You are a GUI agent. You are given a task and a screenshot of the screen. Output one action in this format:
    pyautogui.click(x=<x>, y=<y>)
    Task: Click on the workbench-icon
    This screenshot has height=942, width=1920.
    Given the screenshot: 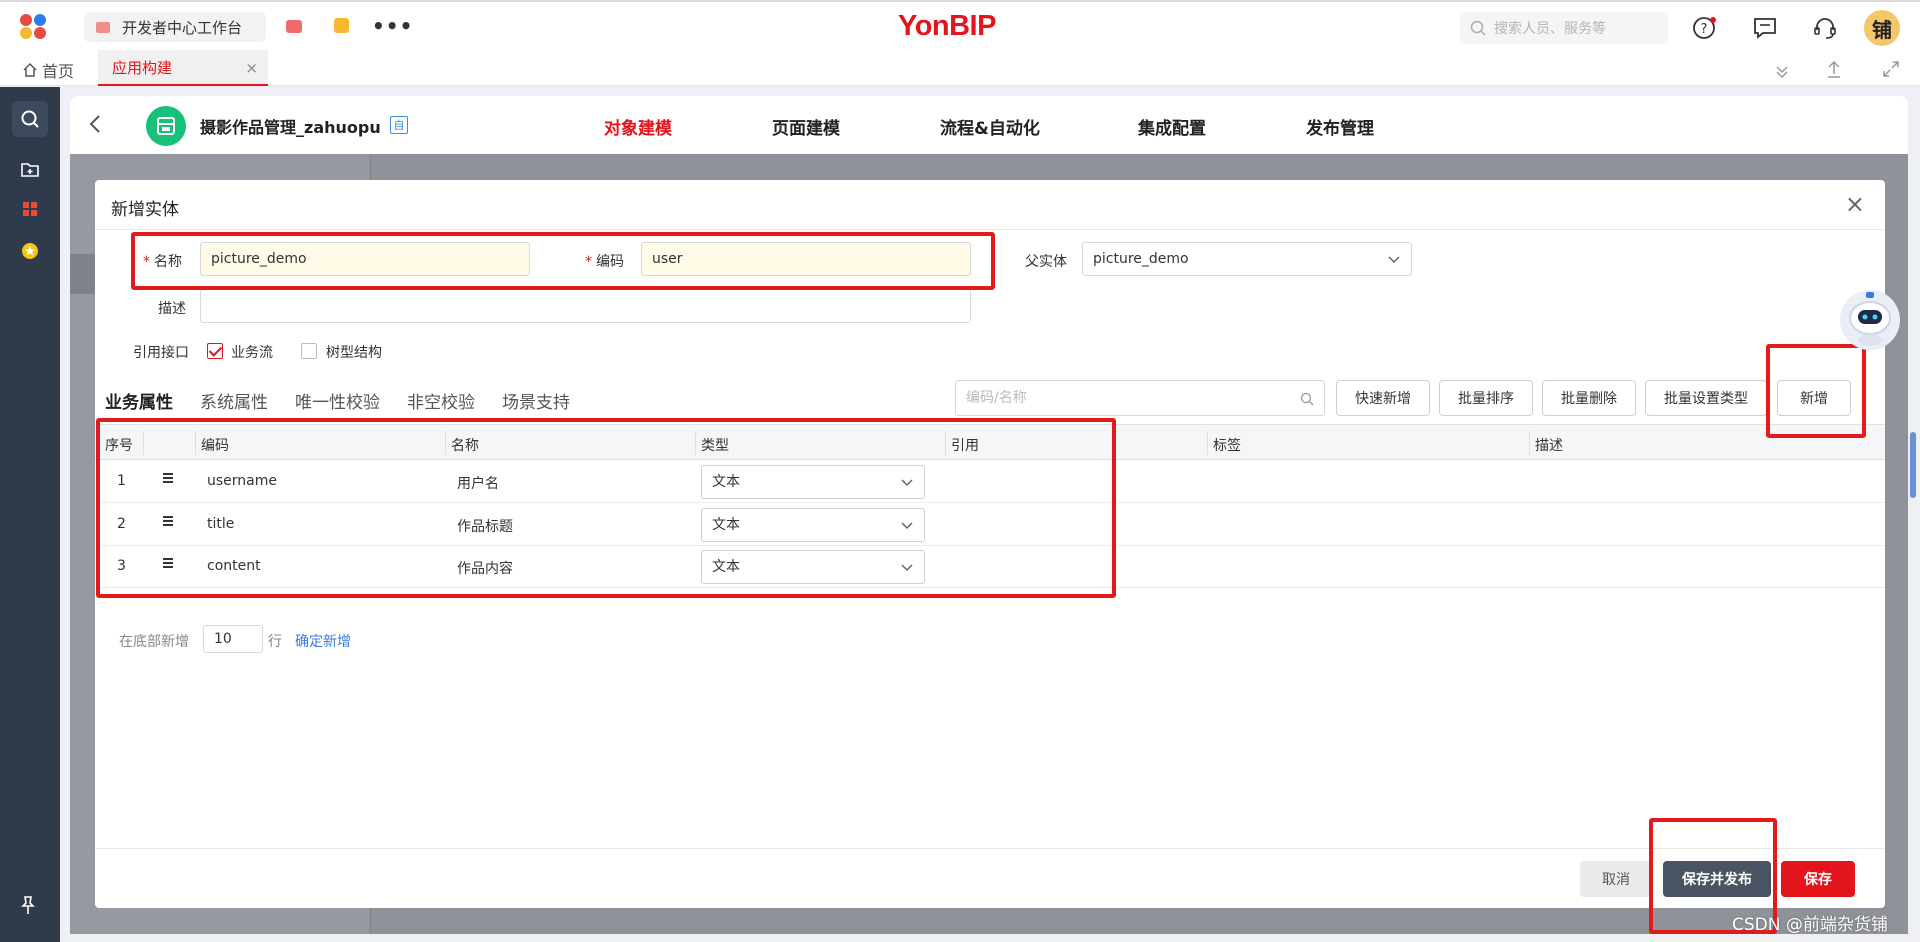 What is the action you would take?
    pyautogui.click(x=103, y=27)
    